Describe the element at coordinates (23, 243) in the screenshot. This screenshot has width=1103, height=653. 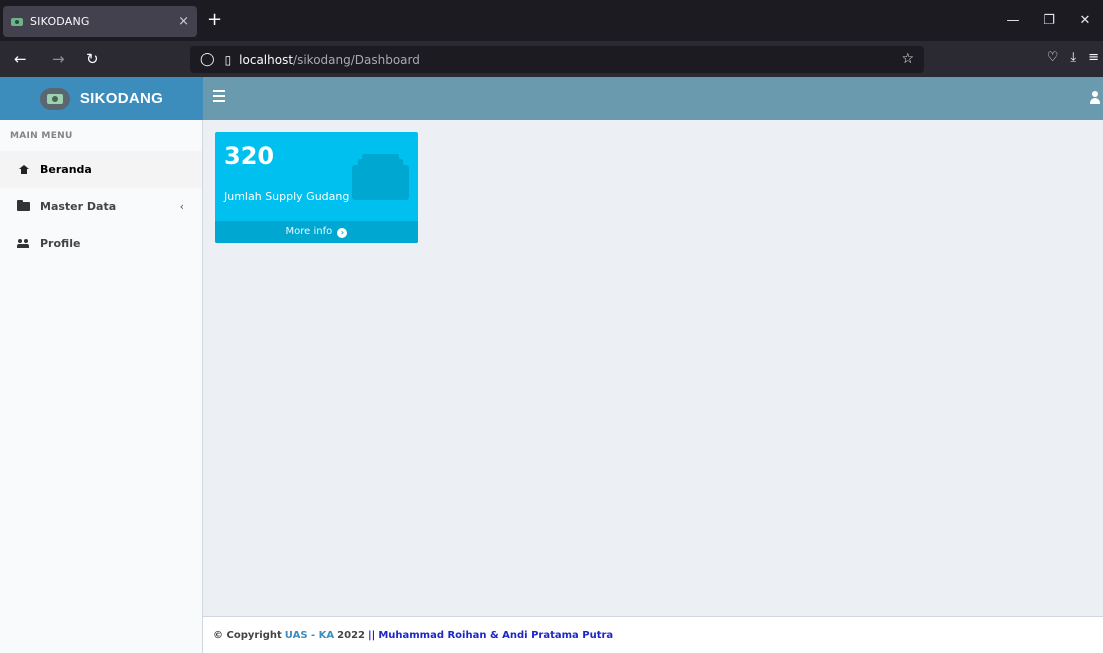
I see `users-icon` at that location.